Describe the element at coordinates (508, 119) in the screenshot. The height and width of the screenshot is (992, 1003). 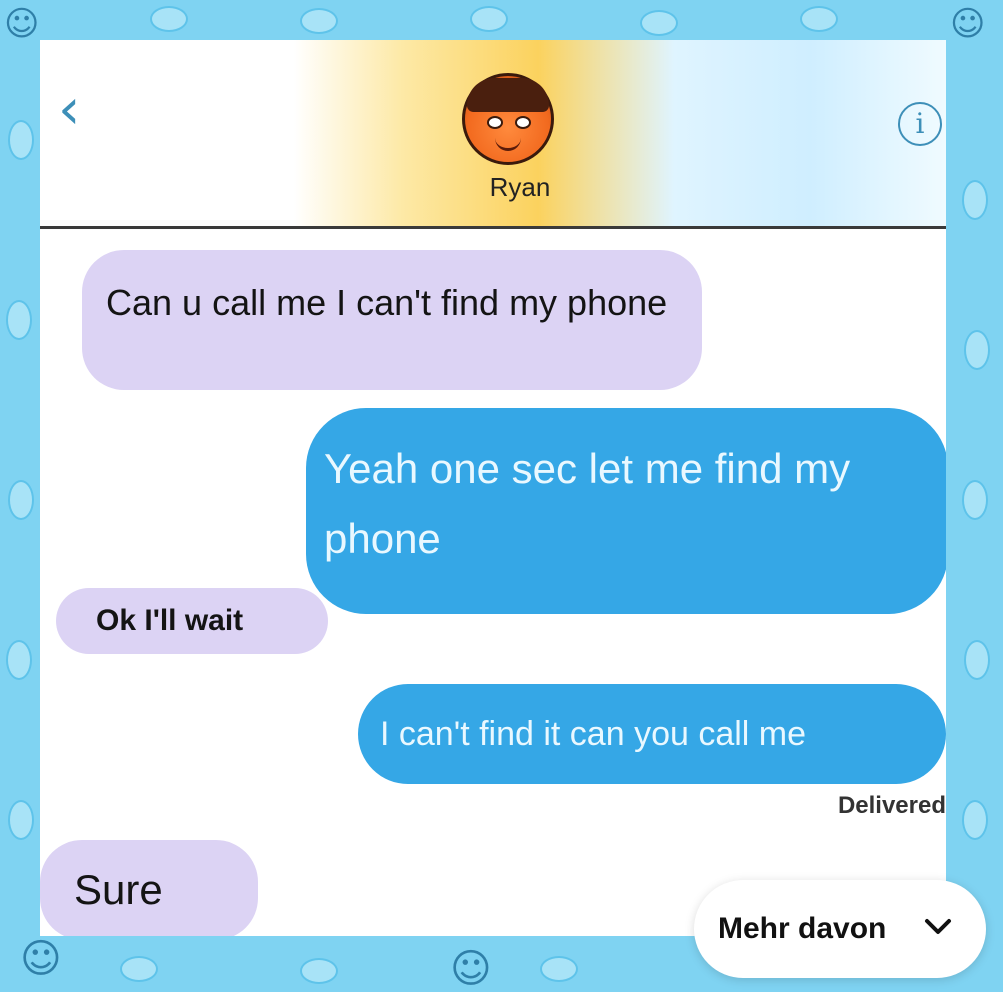
I see `avatar` at that location.